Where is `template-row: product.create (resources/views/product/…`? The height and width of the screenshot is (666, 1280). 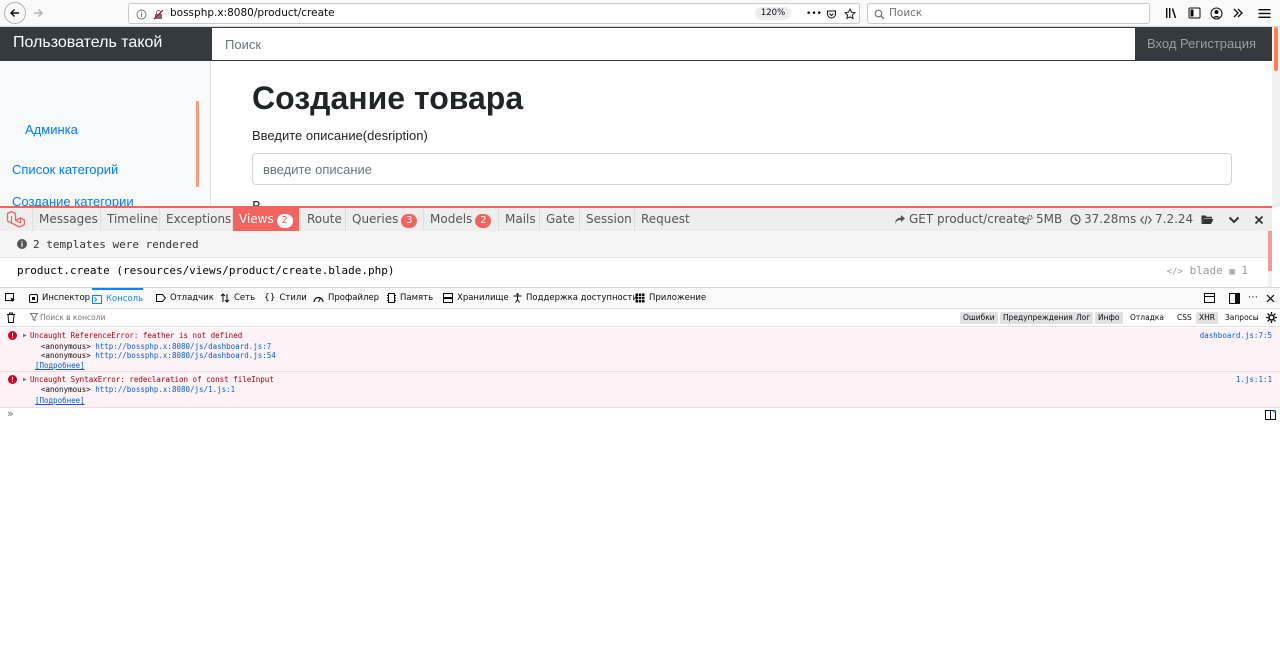
template-row: product.create (resources/views/product/… is located at coordinates (634, 270).